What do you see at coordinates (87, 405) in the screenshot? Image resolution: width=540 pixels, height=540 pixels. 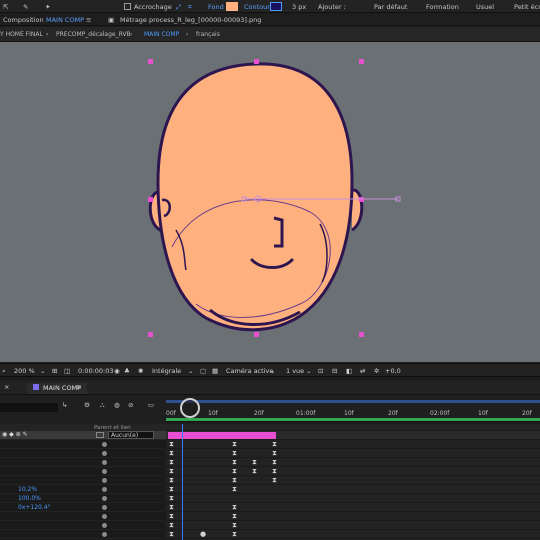 I see `shy-icon: ⚙` at bounding box center [87, 405].